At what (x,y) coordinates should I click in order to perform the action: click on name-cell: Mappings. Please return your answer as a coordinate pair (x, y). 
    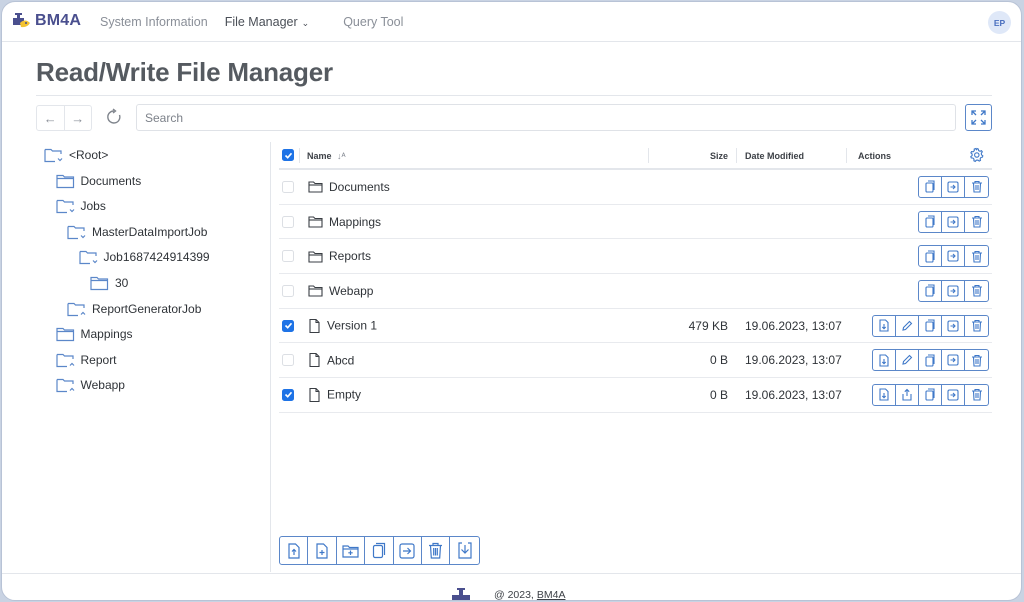
    Looking at the image, I should click on (344, 222).